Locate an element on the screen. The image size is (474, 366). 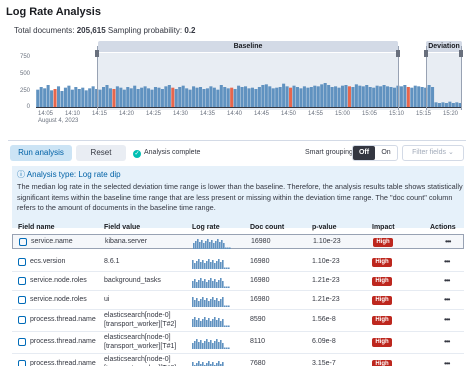
filter-fields-button: Filter fields ⌄ is located at coordinates (433, 153).